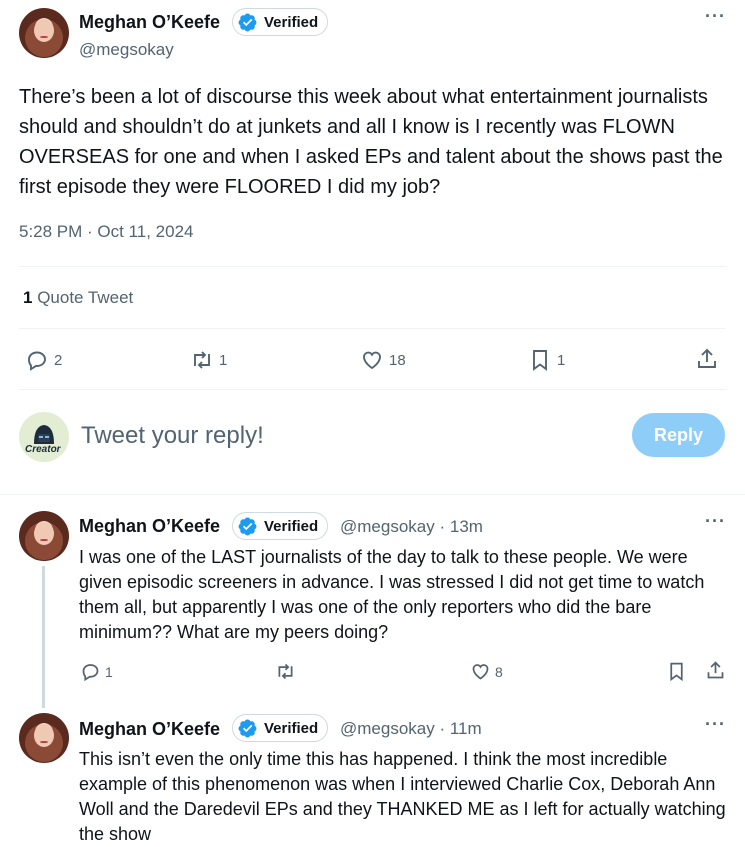 The height and width of the screenshot is (847, 745). I want to click on tweet-timestamp: 5:28 PM · Oct 11, 2024, so click(106, 232).